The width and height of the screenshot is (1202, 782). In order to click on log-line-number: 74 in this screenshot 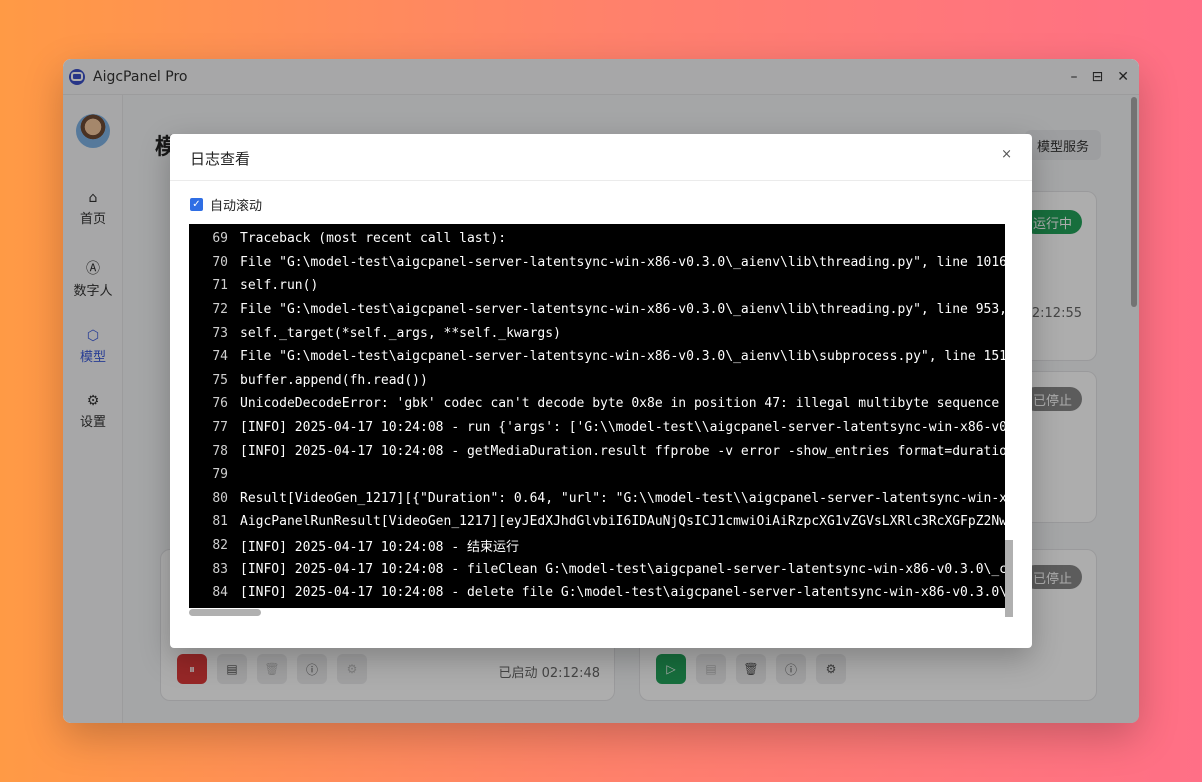, I will do `click(220, 357)`.